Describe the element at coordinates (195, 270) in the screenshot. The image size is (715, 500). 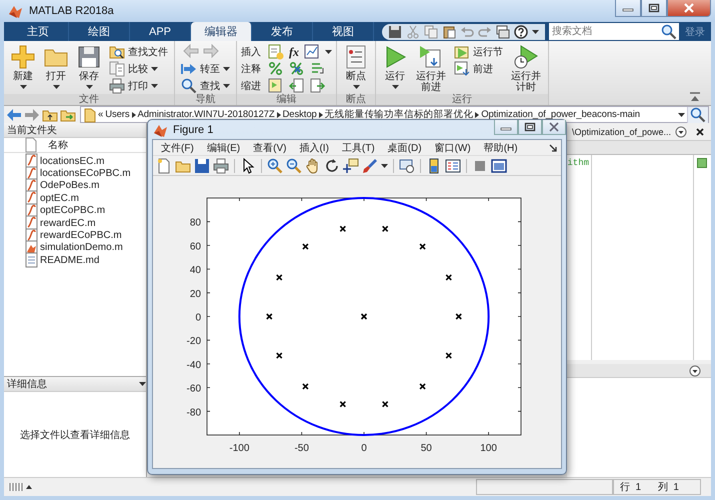
I see `tick-label: 40` at that location.